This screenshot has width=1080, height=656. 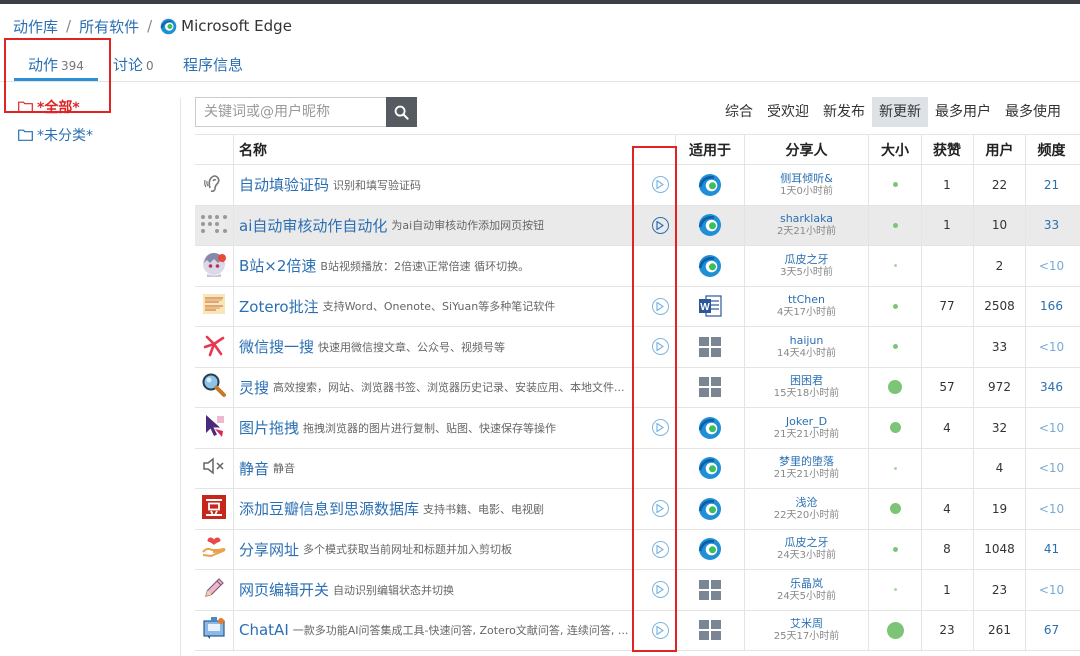 What do you see at coordinates (947, 306) in the screenshot?
I see `likes-value: 77` at bounding box center [947, 306].